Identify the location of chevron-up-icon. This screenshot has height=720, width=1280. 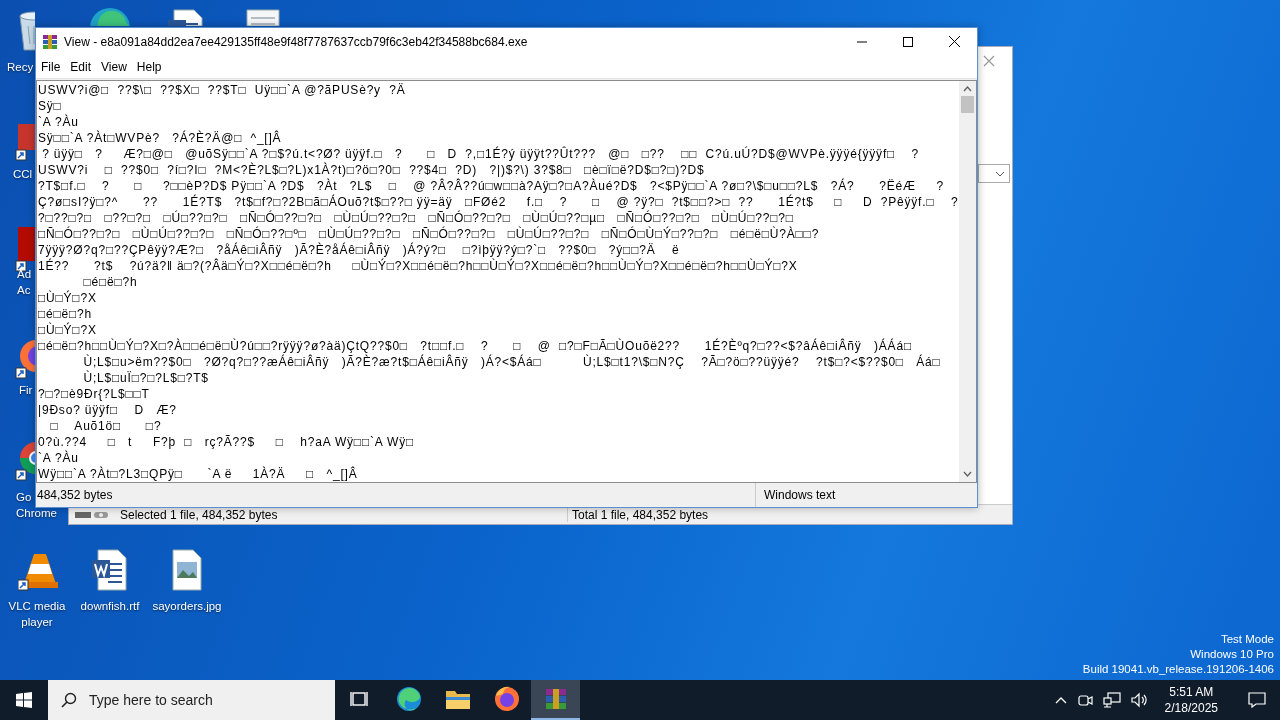
(1060, 700).